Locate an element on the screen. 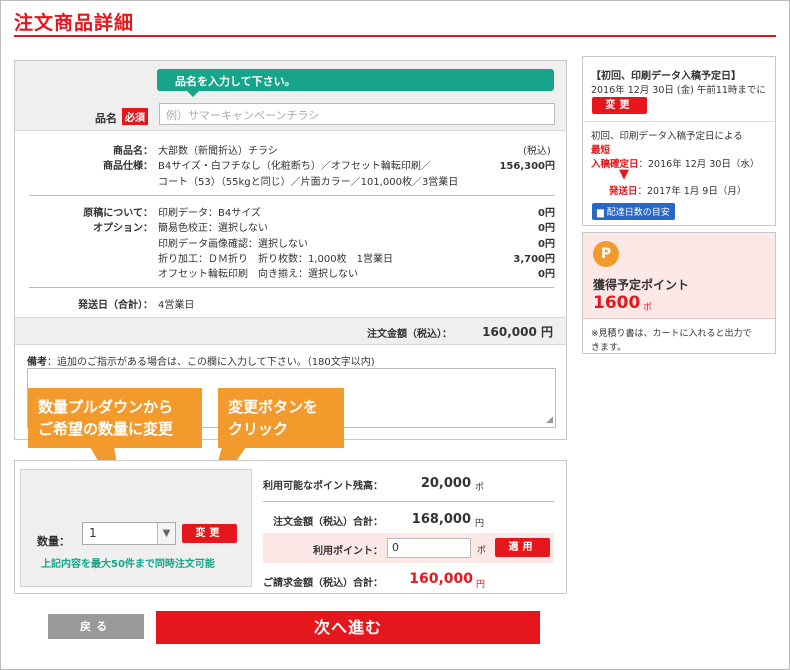 The width and height of the screenshot is (790, 670). points-balance-value: 20,000 is located at coordinates (445, 483).